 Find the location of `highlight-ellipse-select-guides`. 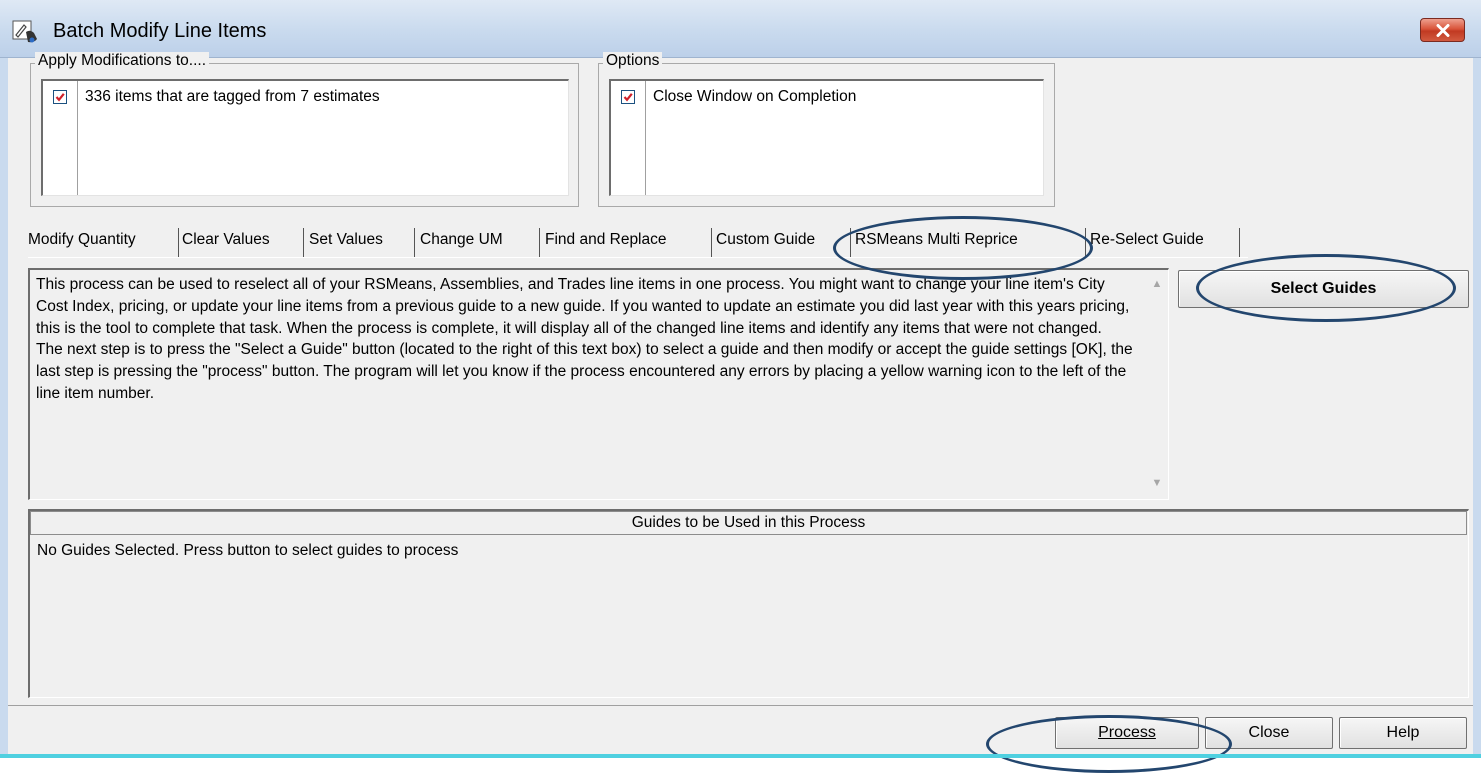

highlight-ellipse-select-guides is located at coordinates (1326, 288).